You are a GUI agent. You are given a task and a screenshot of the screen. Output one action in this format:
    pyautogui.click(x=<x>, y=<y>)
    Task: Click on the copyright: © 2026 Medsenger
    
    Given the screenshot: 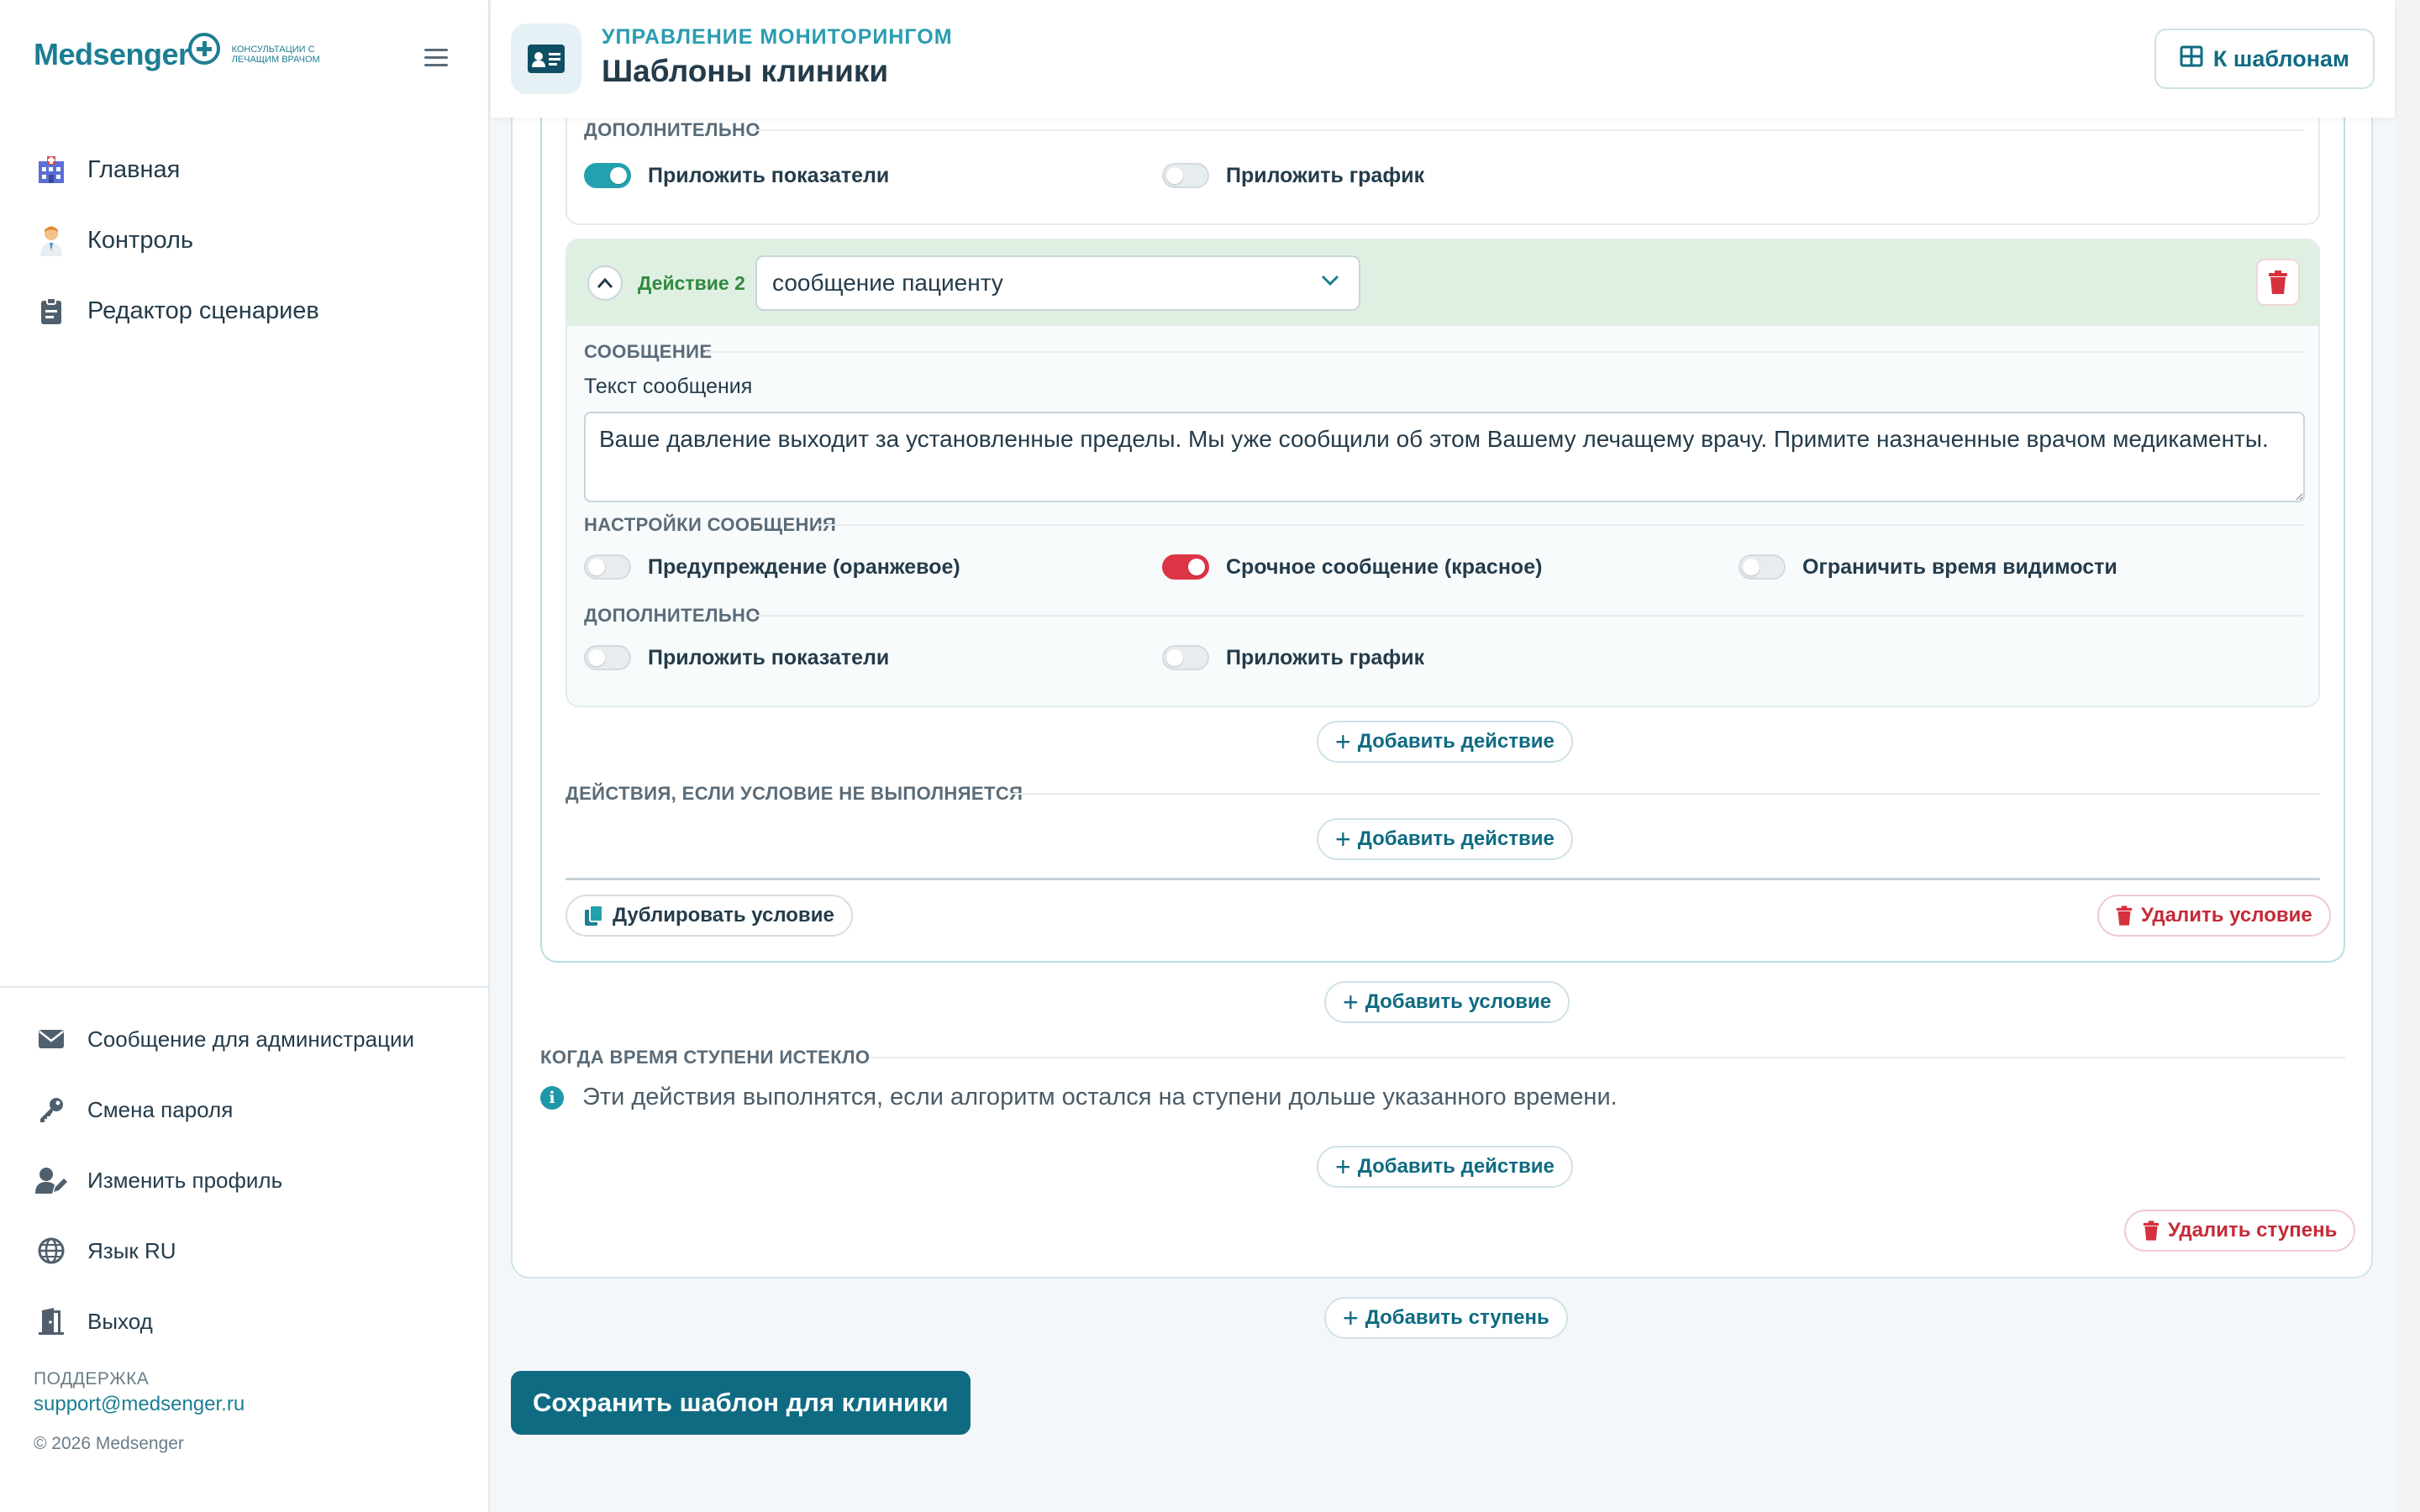 What is the action you would take?
    pyautogui.click(x=109, y=1443)
    